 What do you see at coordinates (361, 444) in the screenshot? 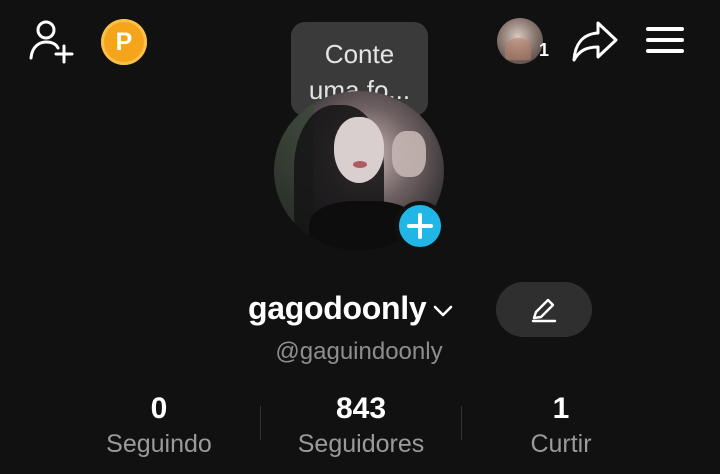
I see `stat-label: Seguidores` at bounding box center [361, 444].